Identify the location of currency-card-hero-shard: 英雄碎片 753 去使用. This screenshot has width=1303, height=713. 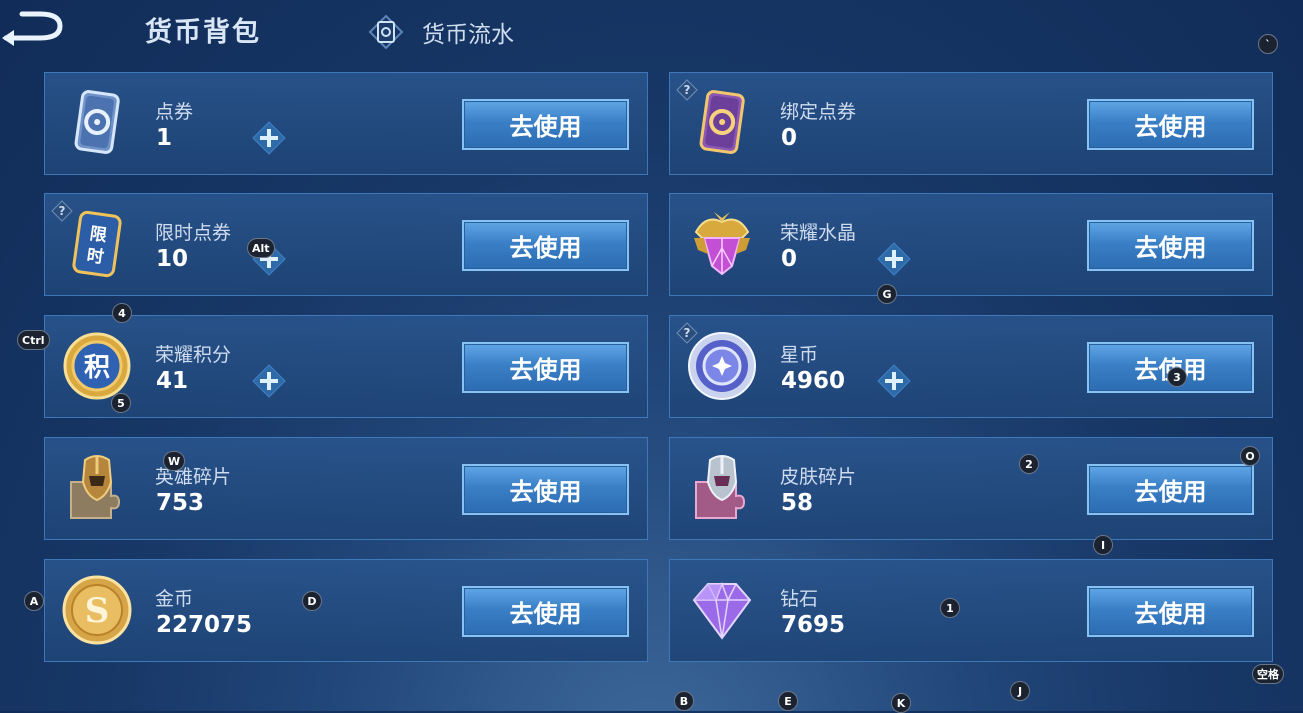
(346, 488).